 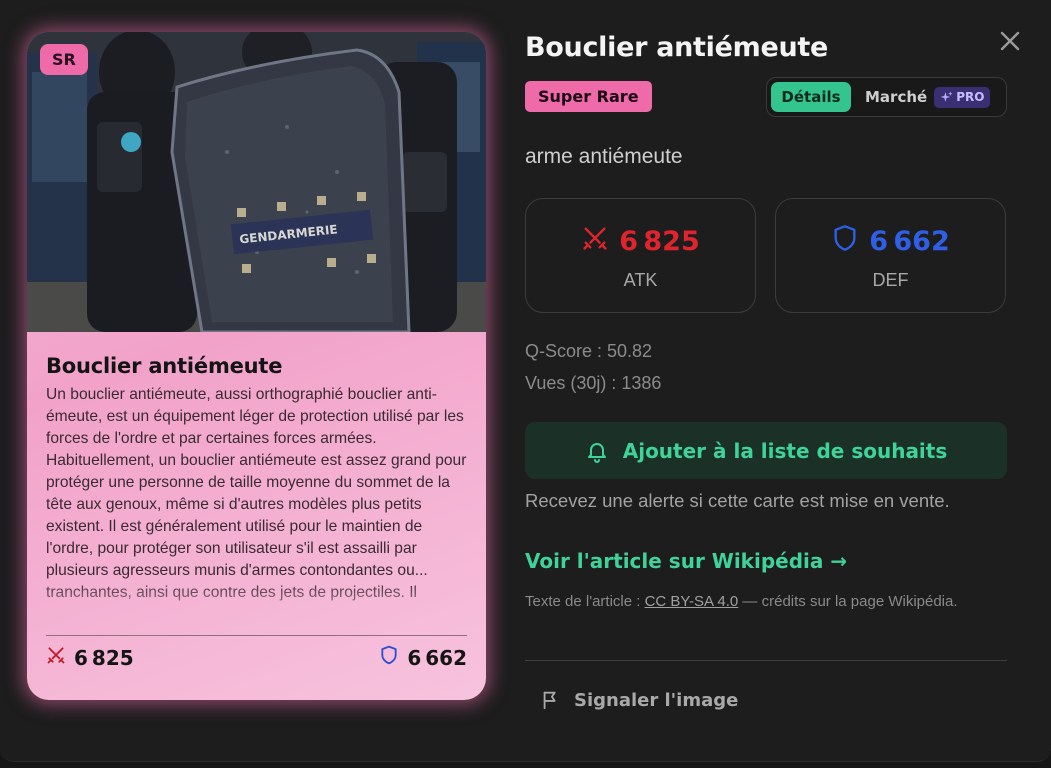 I want to click on report-image-label: Signaler l'image, so click(x=656, y=700).